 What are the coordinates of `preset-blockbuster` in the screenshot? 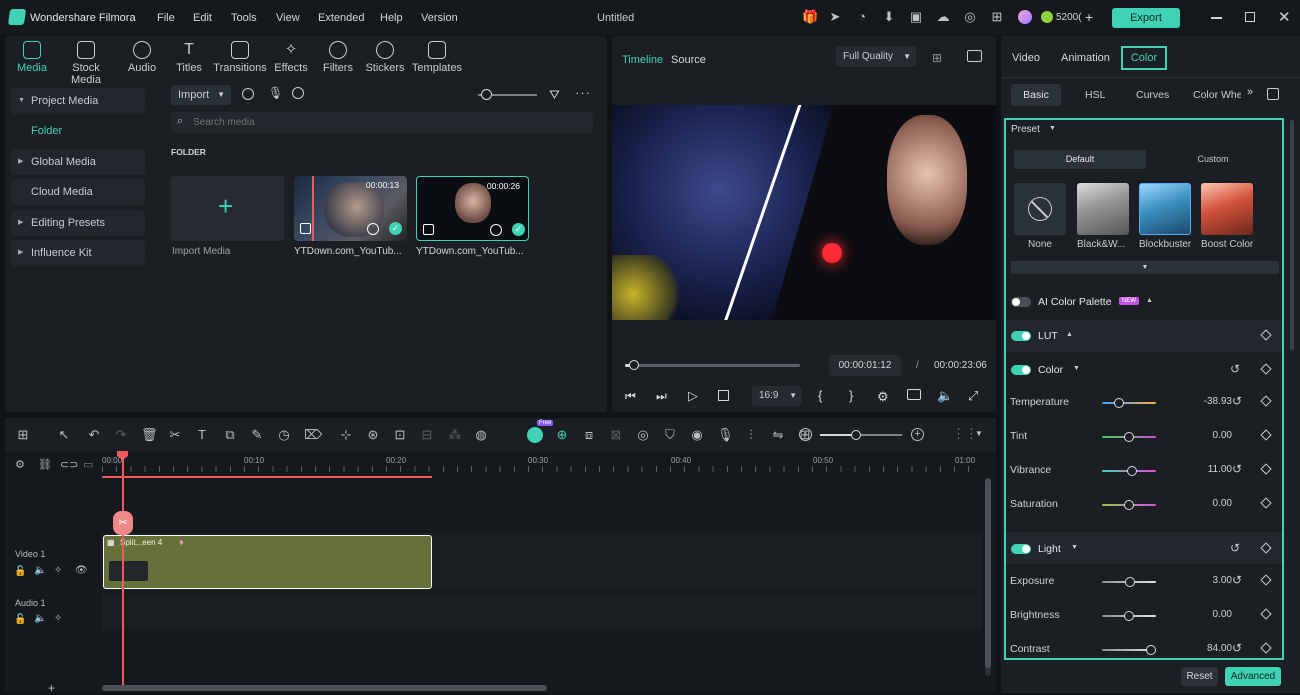 It's located at (1165, 209).